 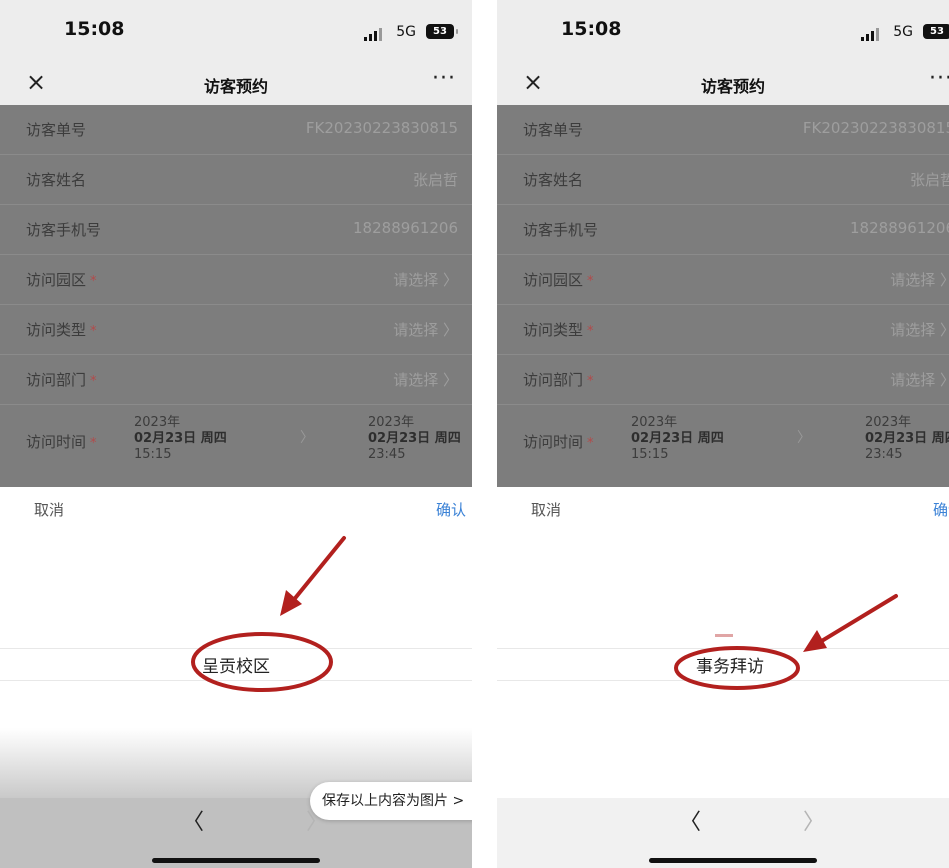 I want to click on picker-selected-item: 呈贡校区, so click(x=236, y=664).